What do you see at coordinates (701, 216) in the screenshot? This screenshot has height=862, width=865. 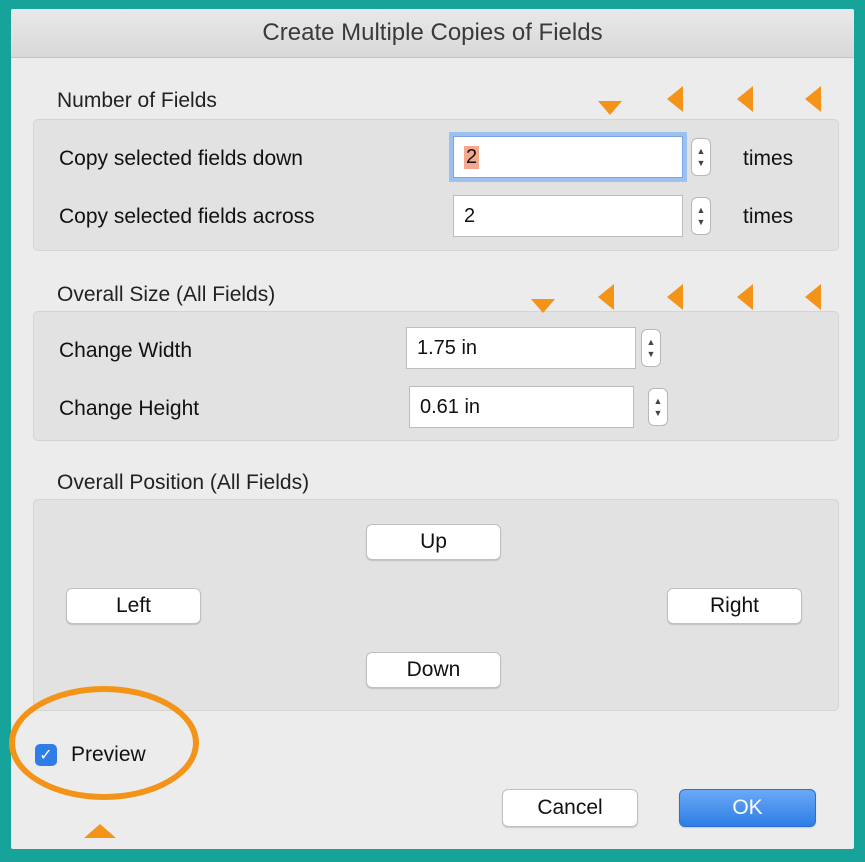 I see `copy-across-stepper: ▲ ▼` at bounding box center [701, 216].